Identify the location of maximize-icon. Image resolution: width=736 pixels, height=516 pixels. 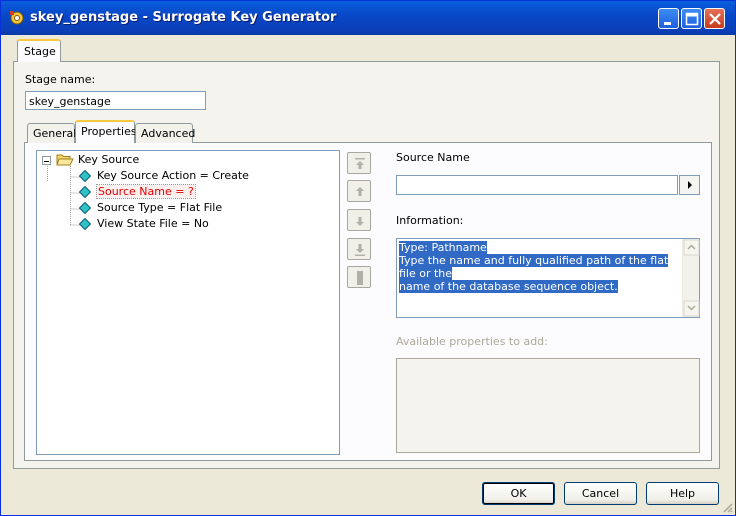
(692, 19).